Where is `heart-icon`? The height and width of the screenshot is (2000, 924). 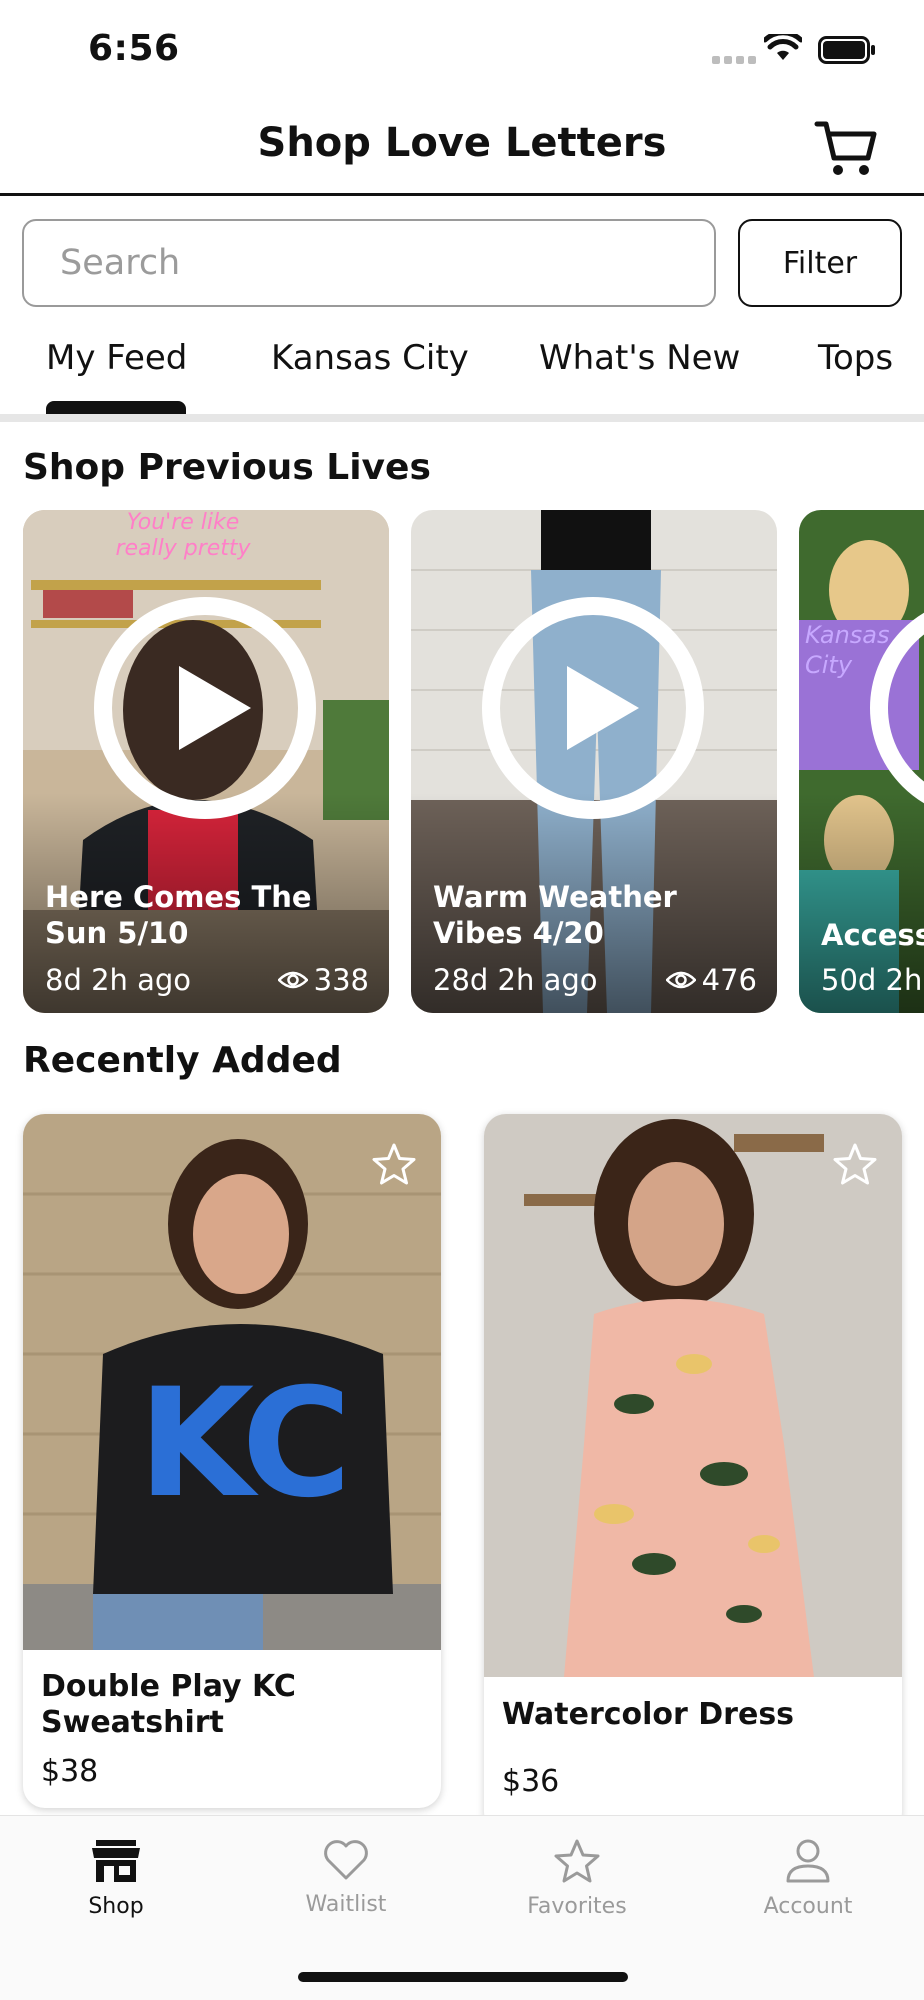
heart-icon is located at coordinates (346, 1860).